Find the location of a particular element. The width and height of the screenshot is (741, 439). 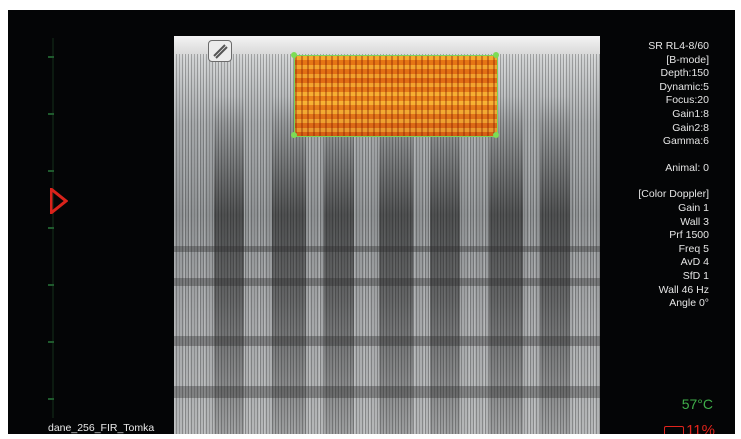

cd-freq-value: Freq 5 is located at coordinates (693, 248).